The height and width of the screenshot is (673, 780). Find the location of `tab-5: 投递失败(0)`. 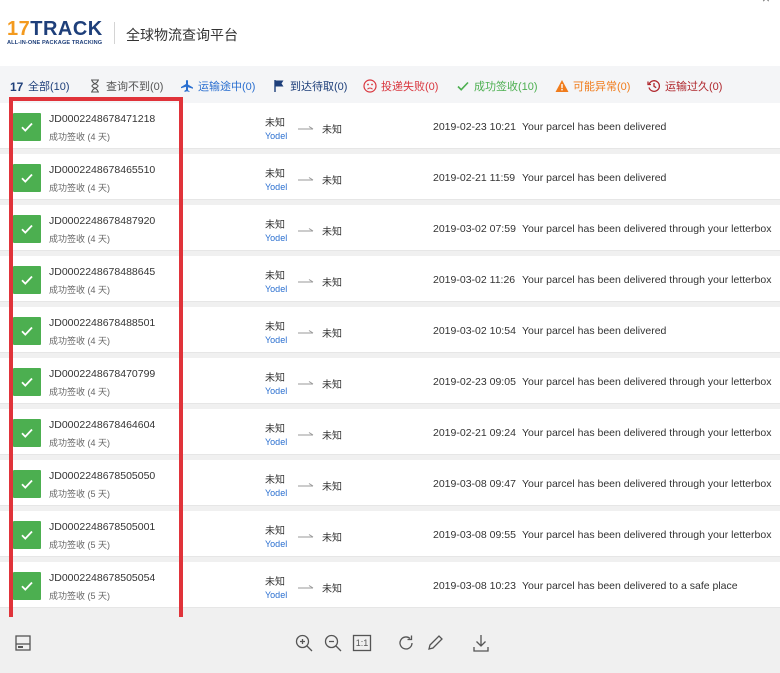

tab-5: 投递失败(0) is located at coordinates (400, 86).